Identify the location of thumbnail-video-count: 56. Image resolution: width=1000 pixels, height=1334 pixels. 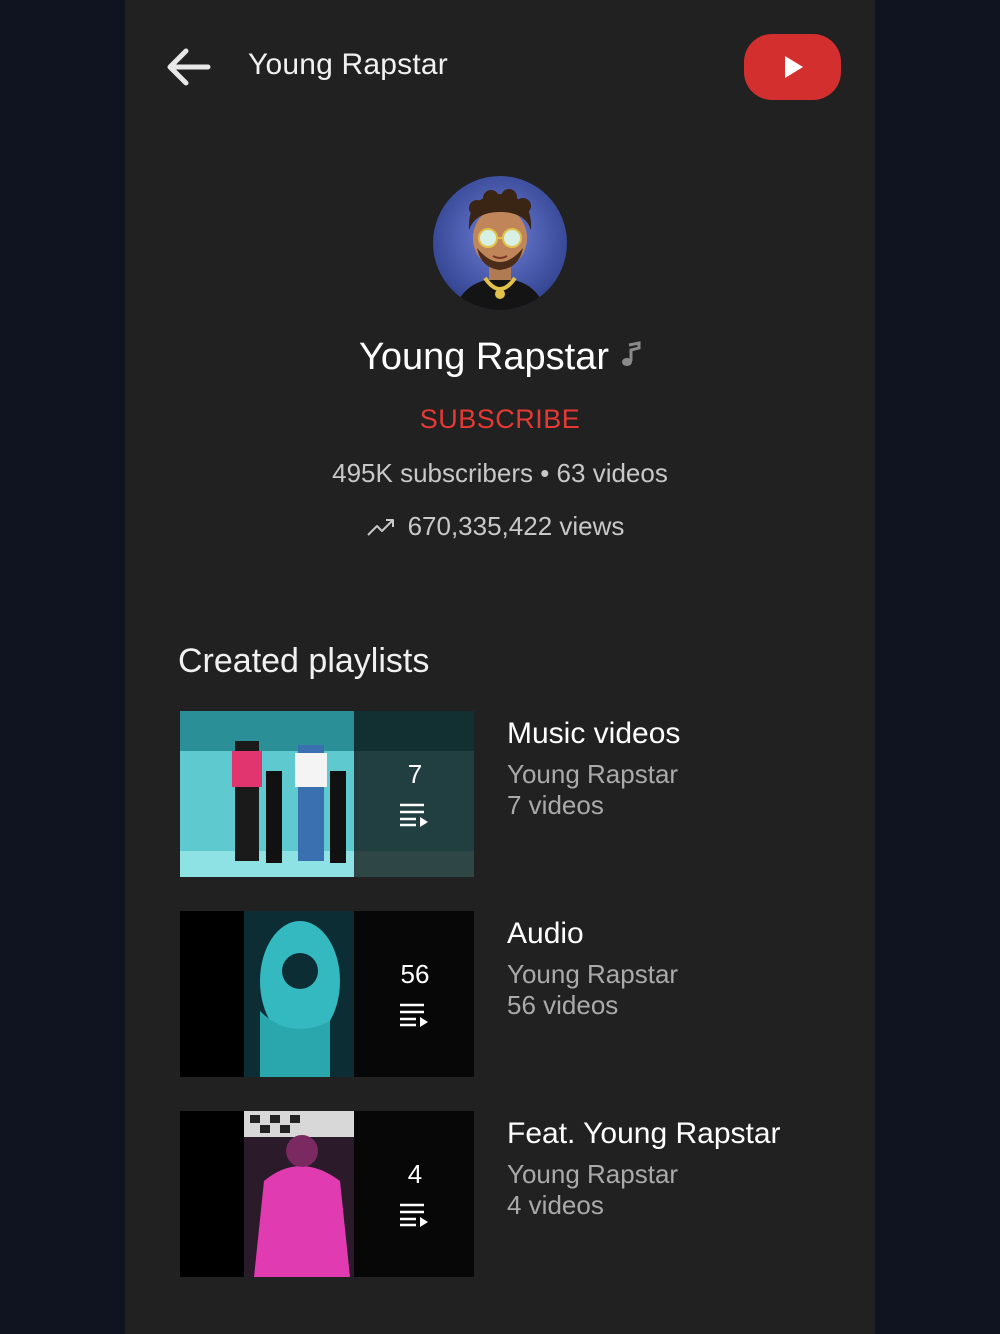
(415, 974).